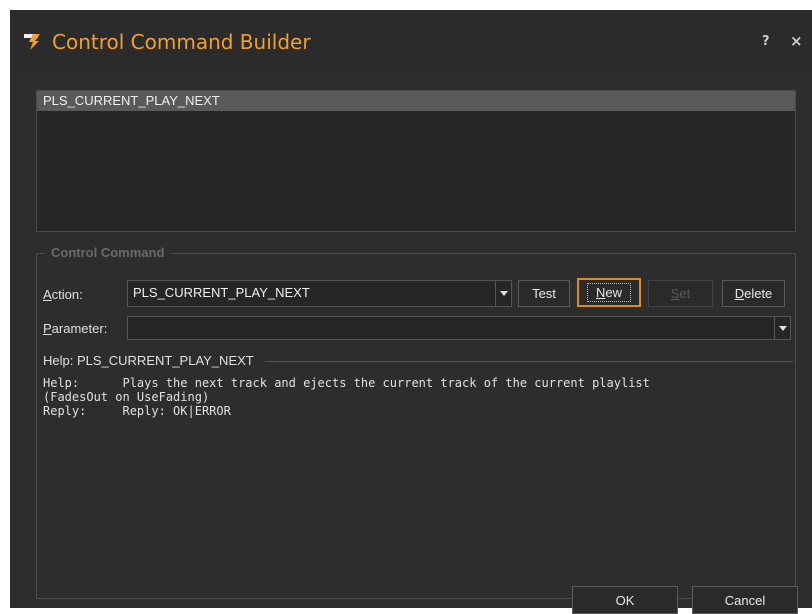 Image resolution: width=812 pixels, height=614 pixels. Describe the element at coordinates (411, 40) in the screenshot. I see `title-bar: Control Command Builder ? ×` at that location.